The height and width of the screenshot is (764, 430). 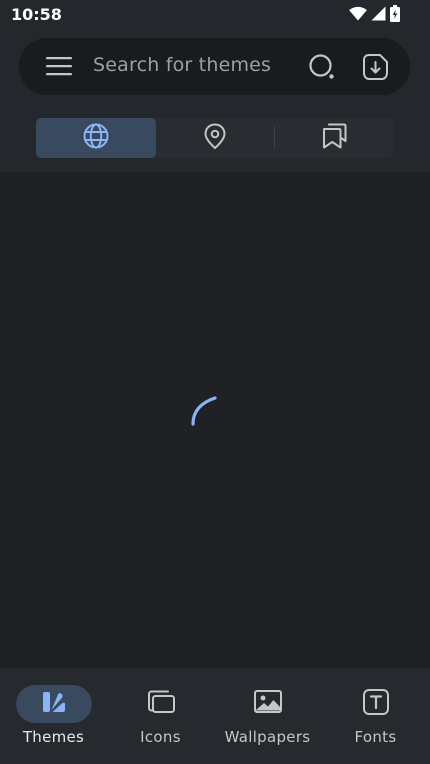 I want to click on wifi-icon, so click(x=358, y=15).